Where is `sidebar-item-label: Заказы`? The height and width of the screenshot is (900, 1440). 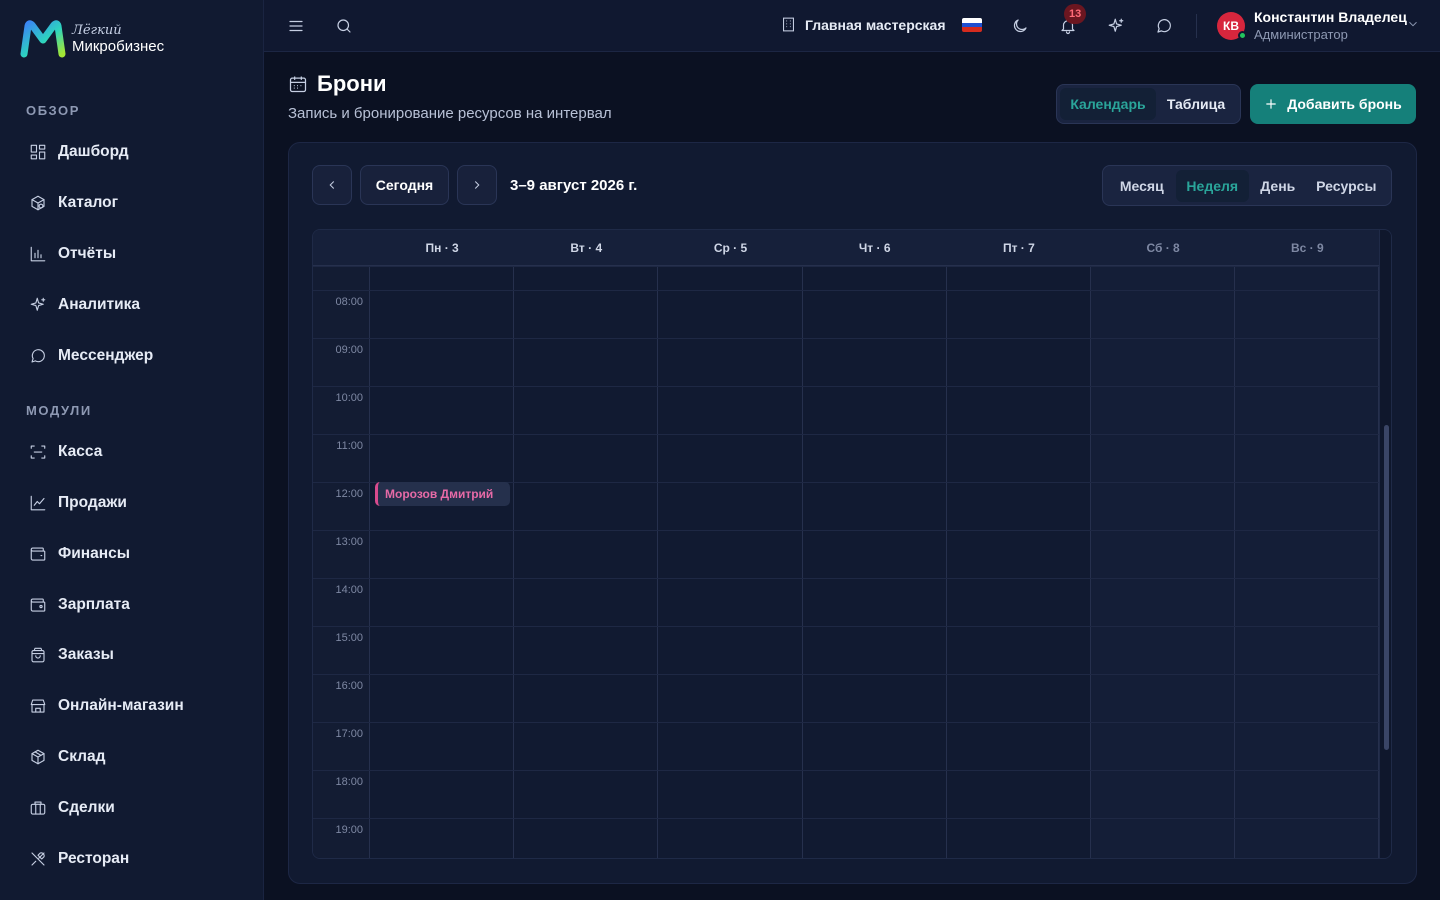 sidebar-item-label: Заказы is located at coordinates (86, 654).